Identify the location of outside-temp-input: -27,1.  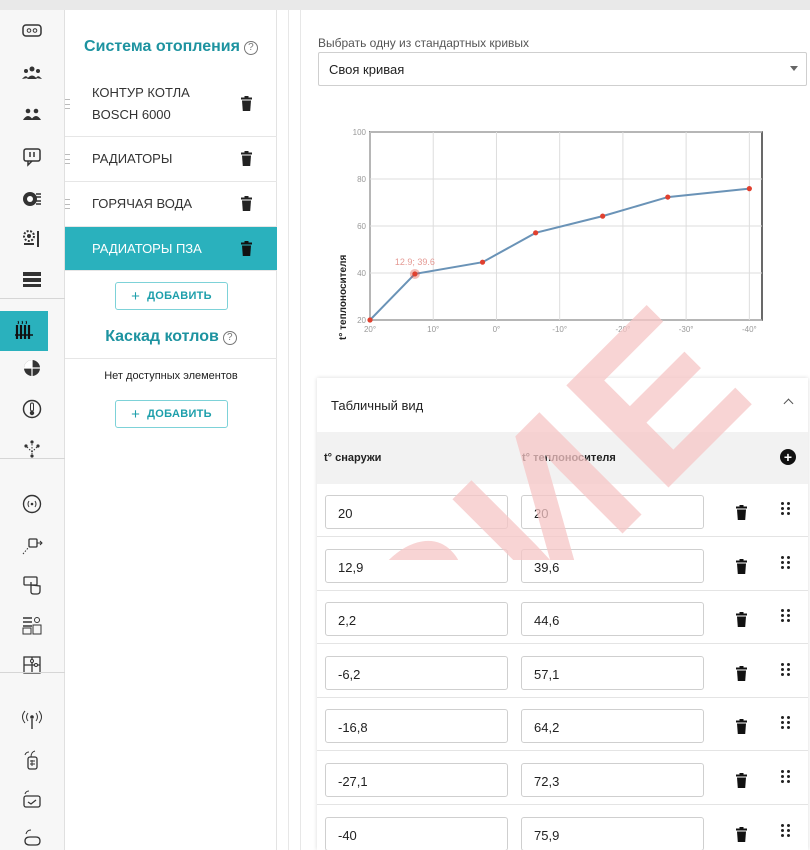
(416, 780).